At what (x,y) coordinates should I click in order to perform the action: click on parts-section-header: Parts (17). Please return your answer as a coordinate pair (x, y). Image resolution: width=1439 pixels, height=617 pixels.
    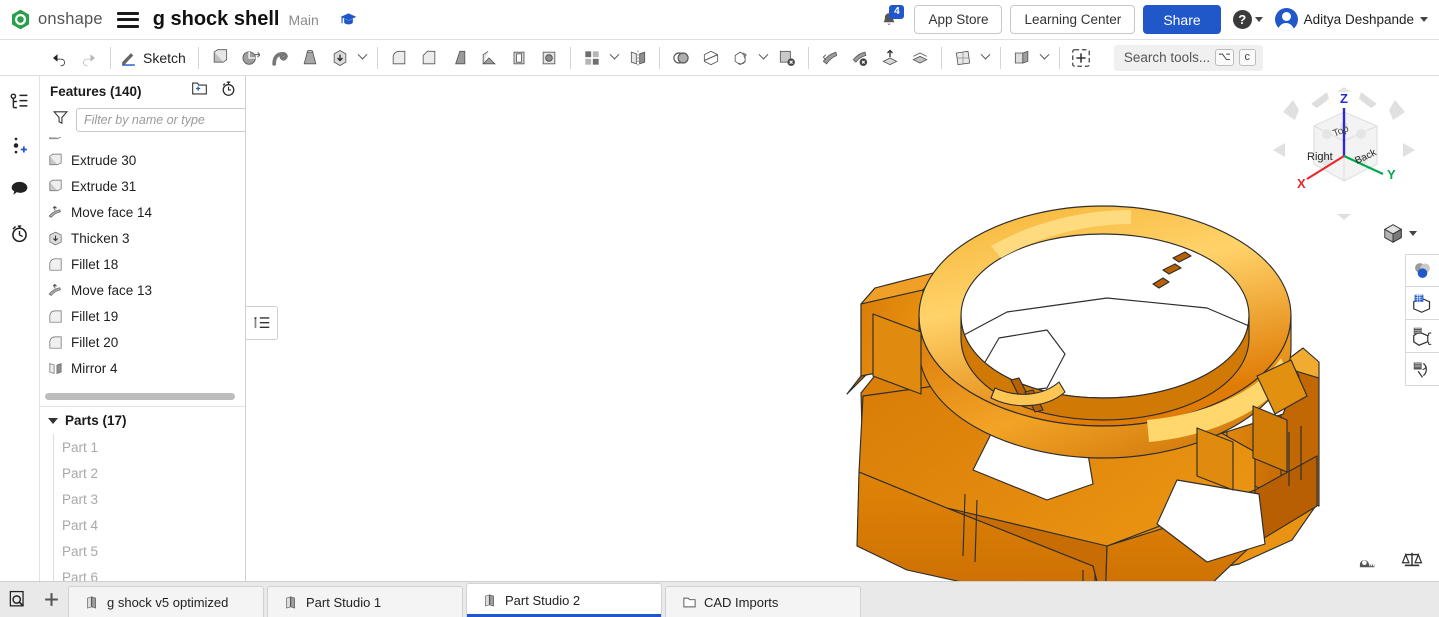
    Looking at the image, I should click on (142, 420).